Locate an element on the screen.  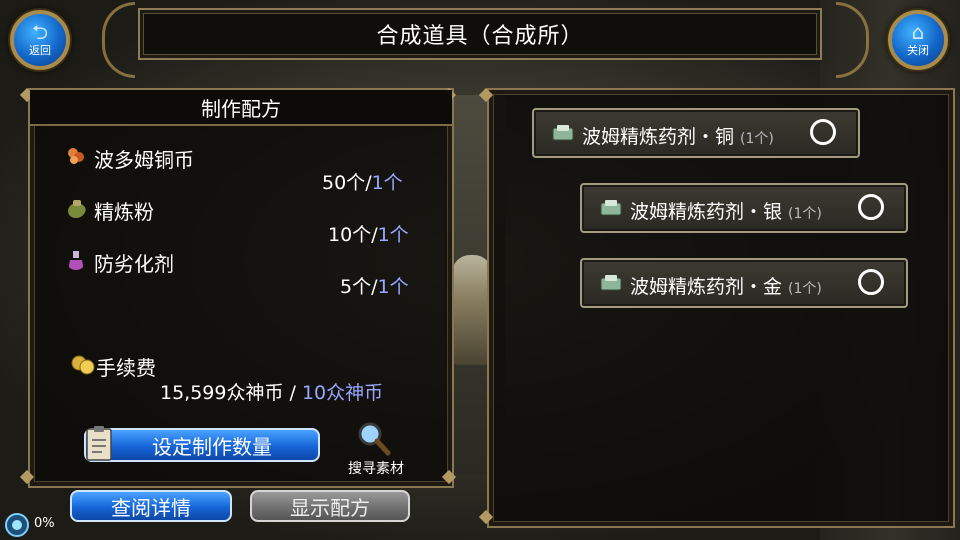
window-title: 合成道具（合成所） is located at coordinates (480, 34).